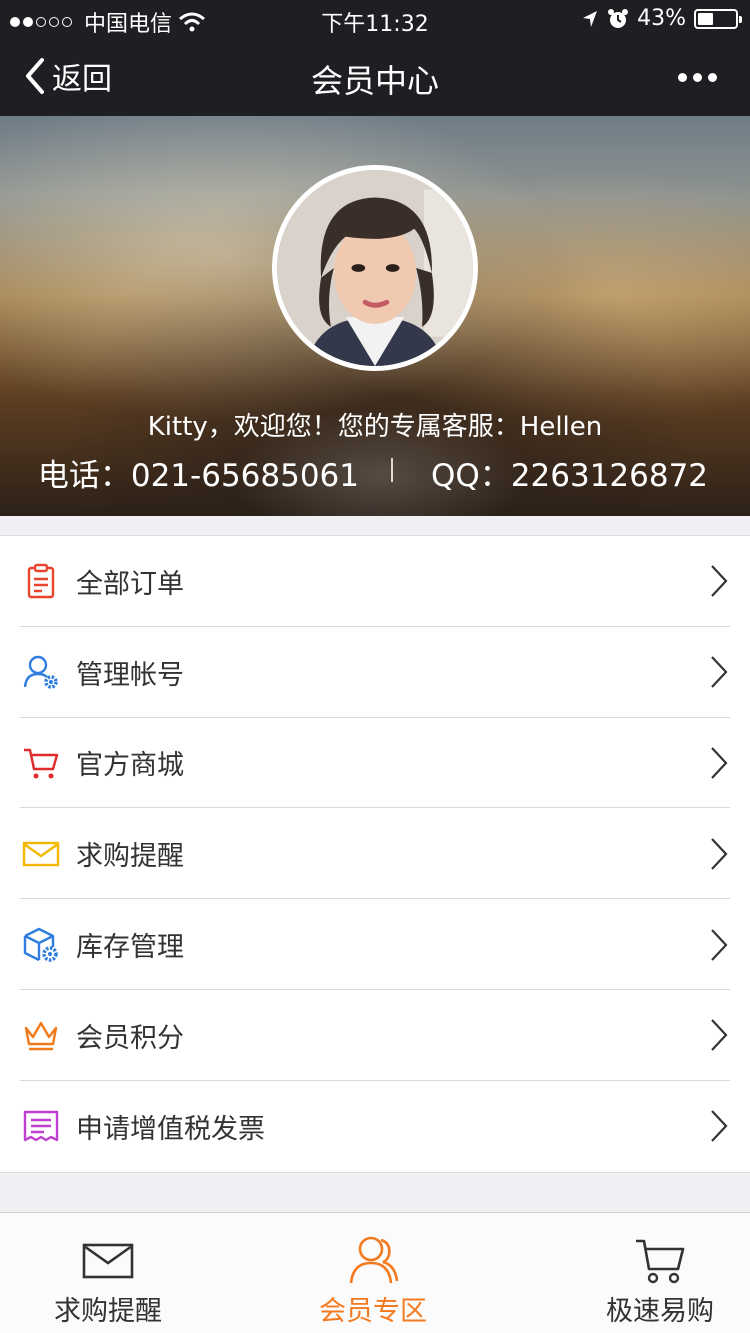 This screenshot has width=750, height=1333. What do you see at coordinates (618, 18) in the screenshot?
I see `alarm-icon` at bounding box center [618, 18].